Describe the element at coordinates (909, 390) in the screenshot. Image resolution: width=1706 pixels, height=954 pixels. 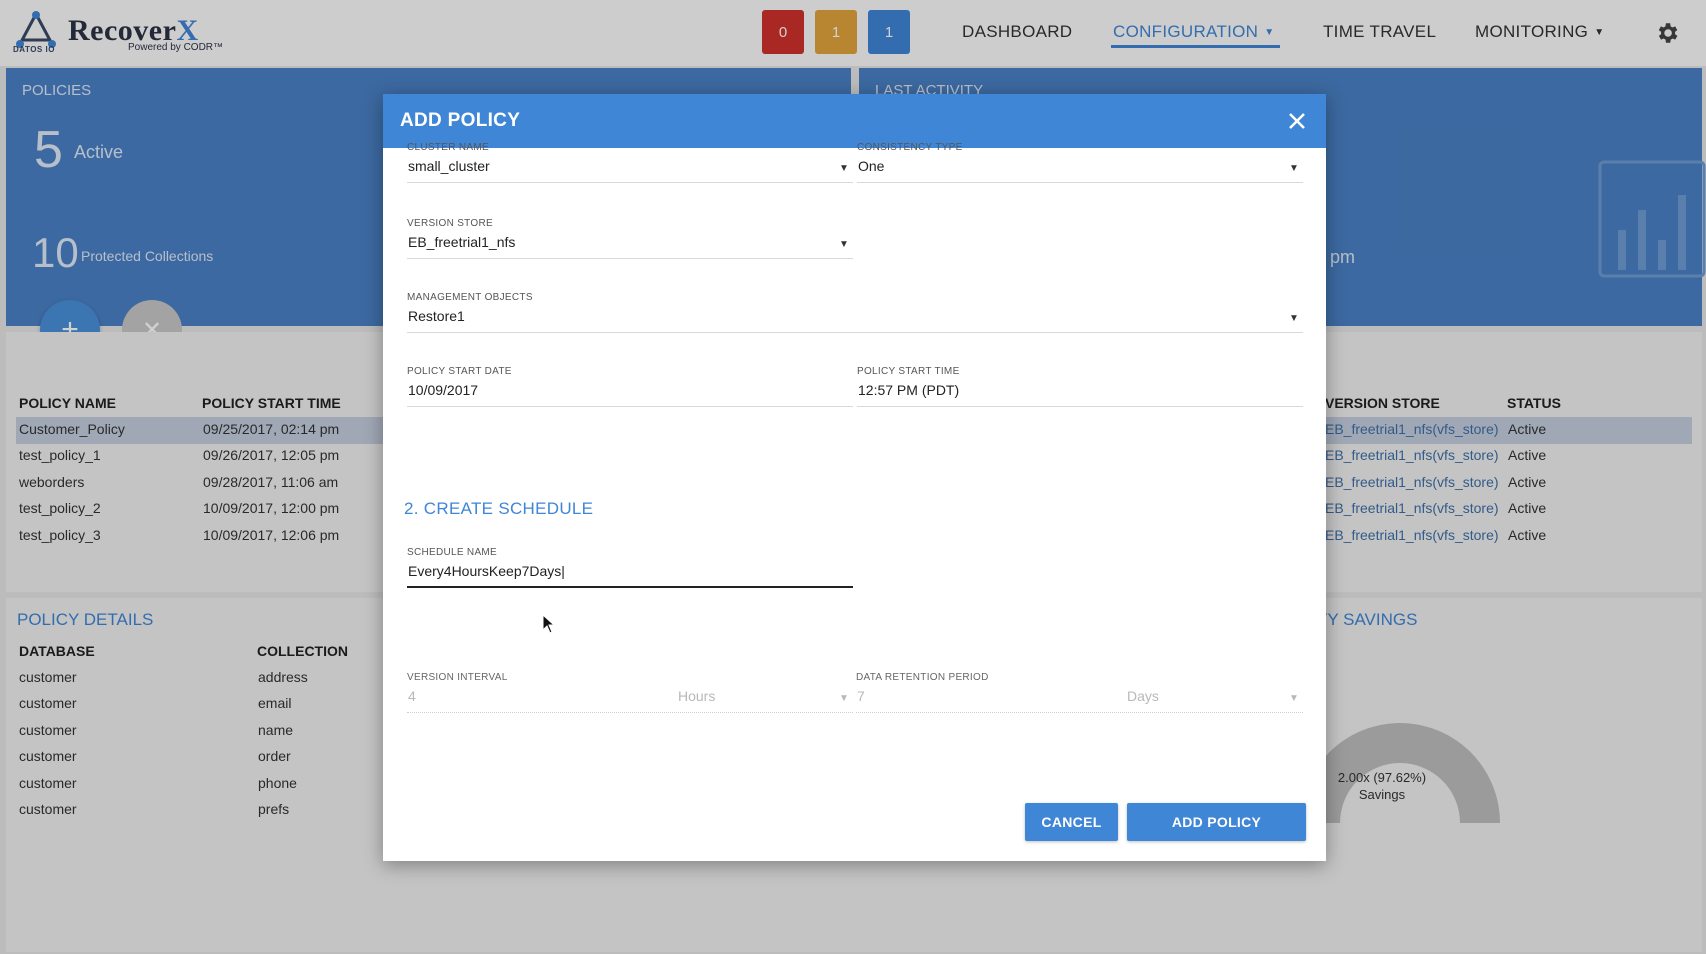
I see `policy-start-time-value: 12:57 PM (PDT)` at that location.